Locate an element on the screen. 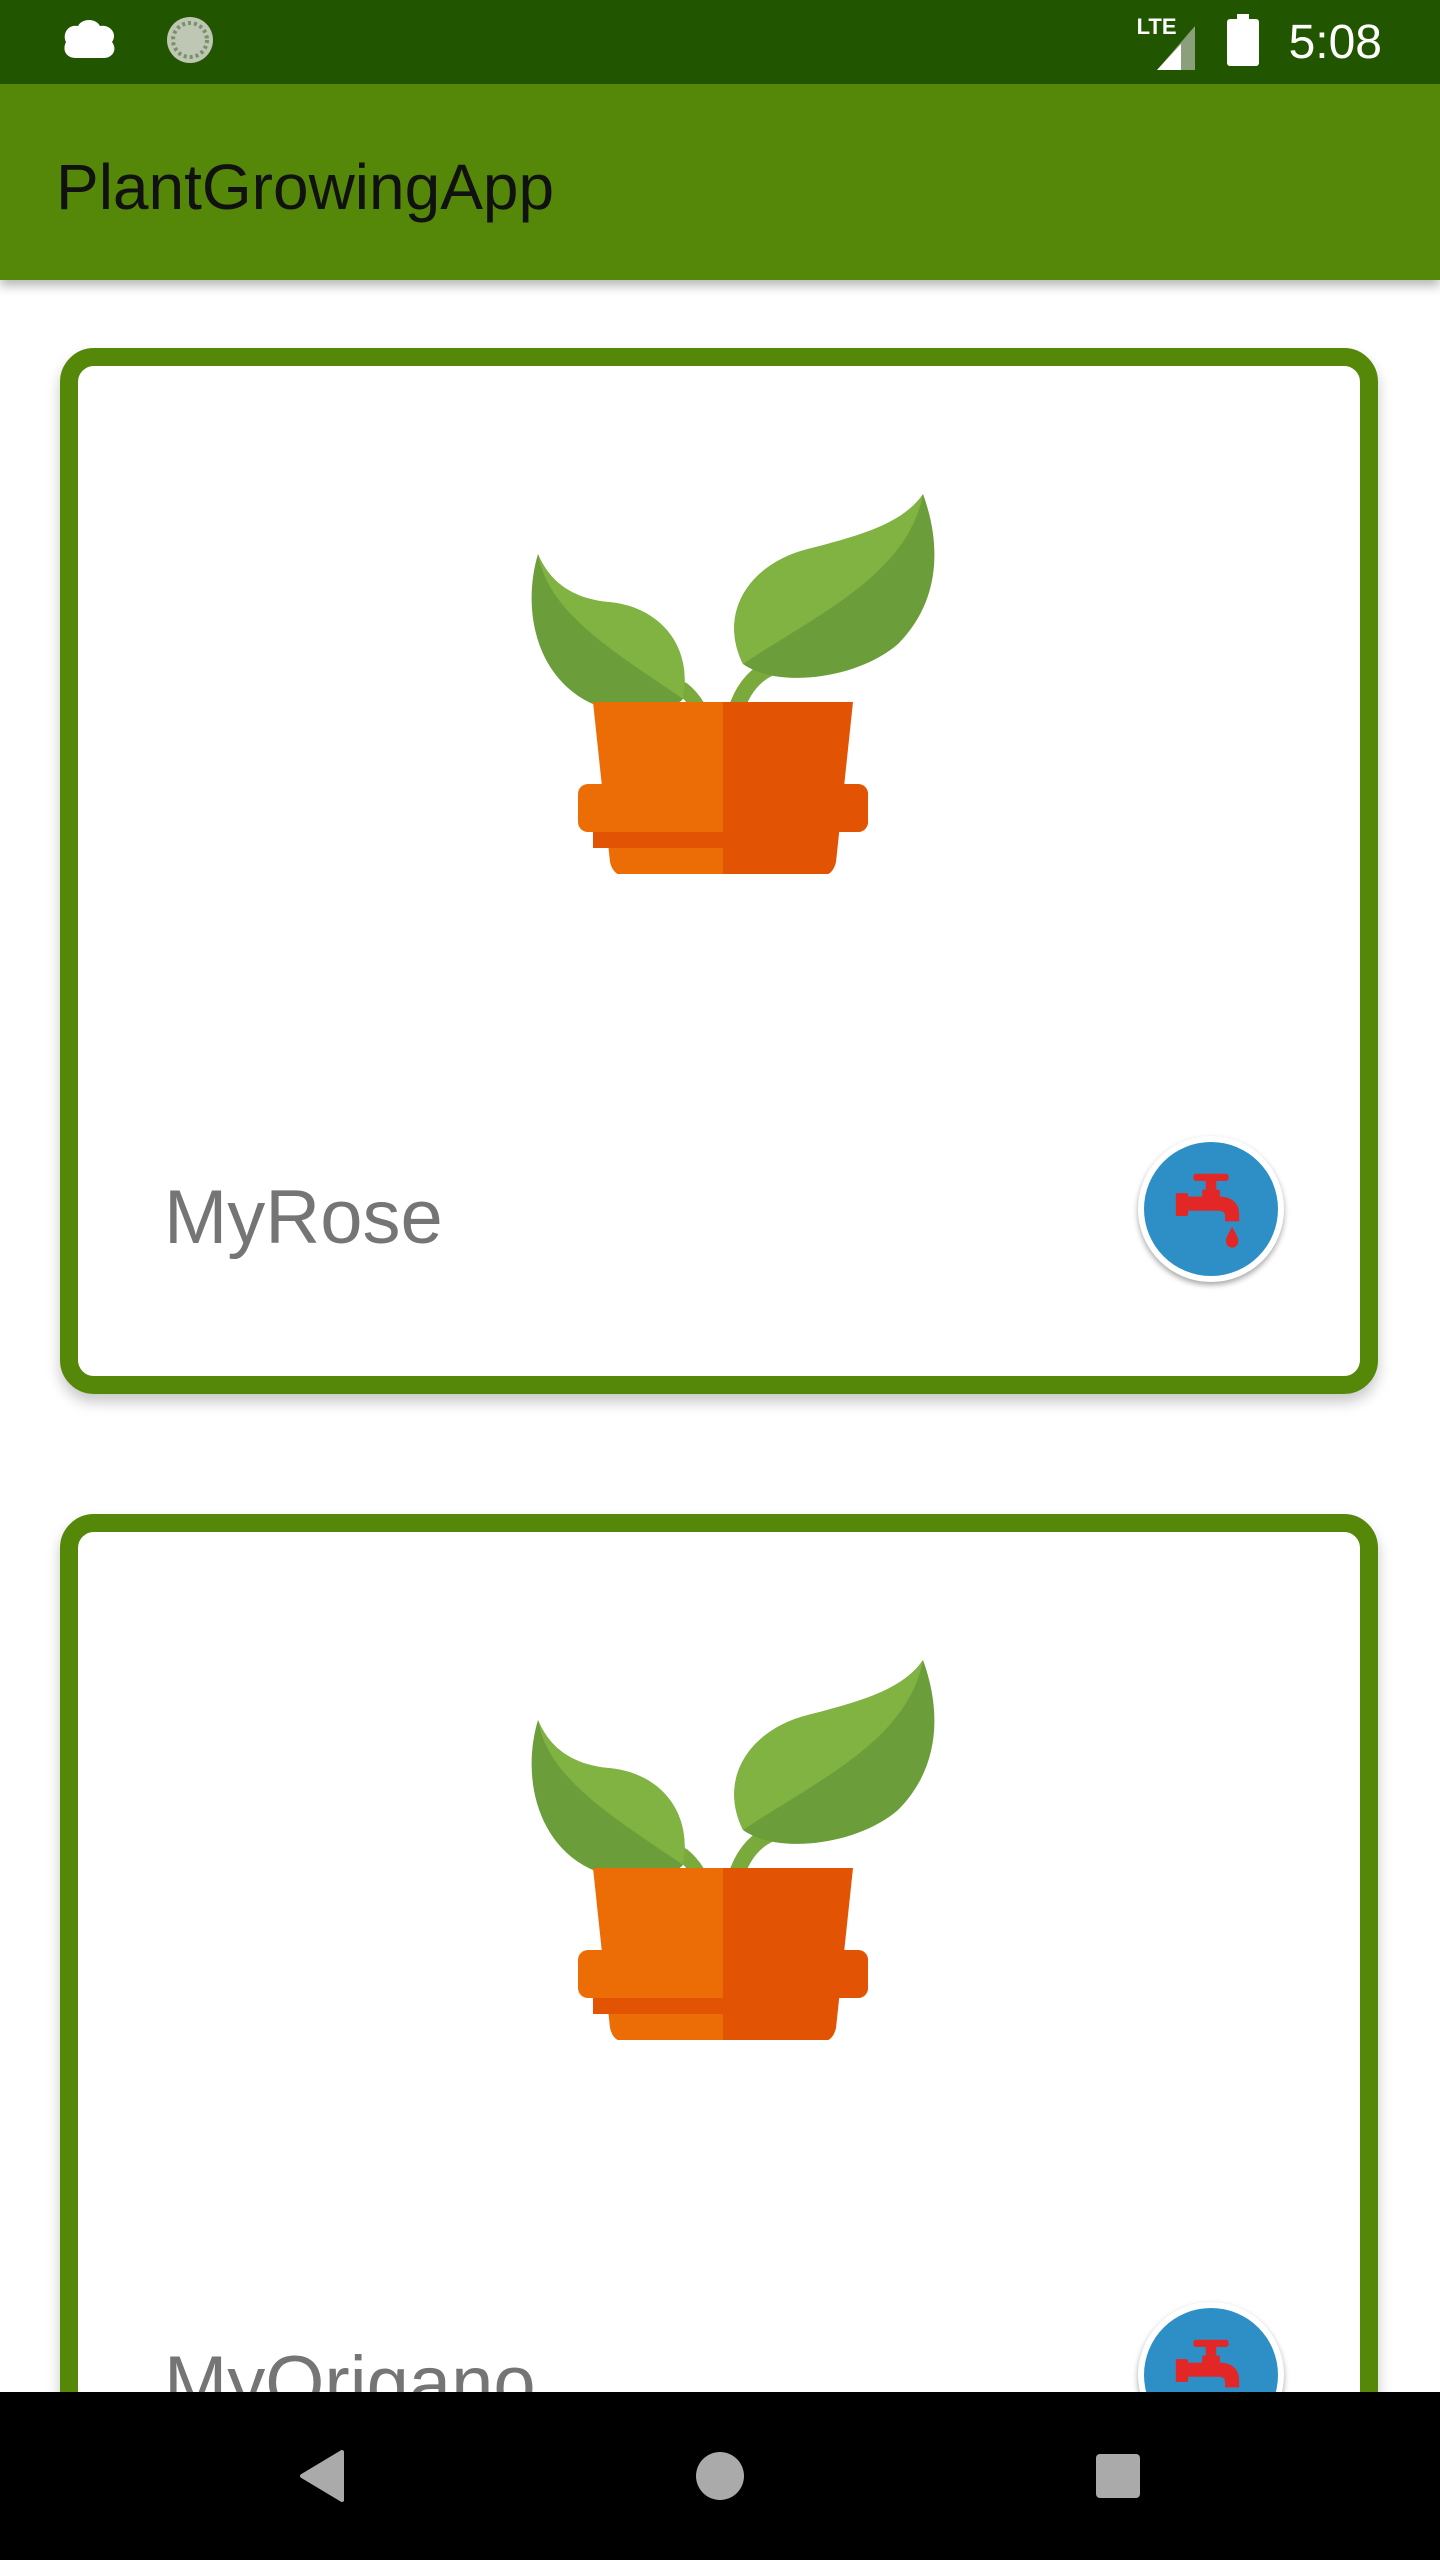 Image resolution: width=1440 pixels, height=2560 pixels. battery-icon is located at coordinates (1242, 42).